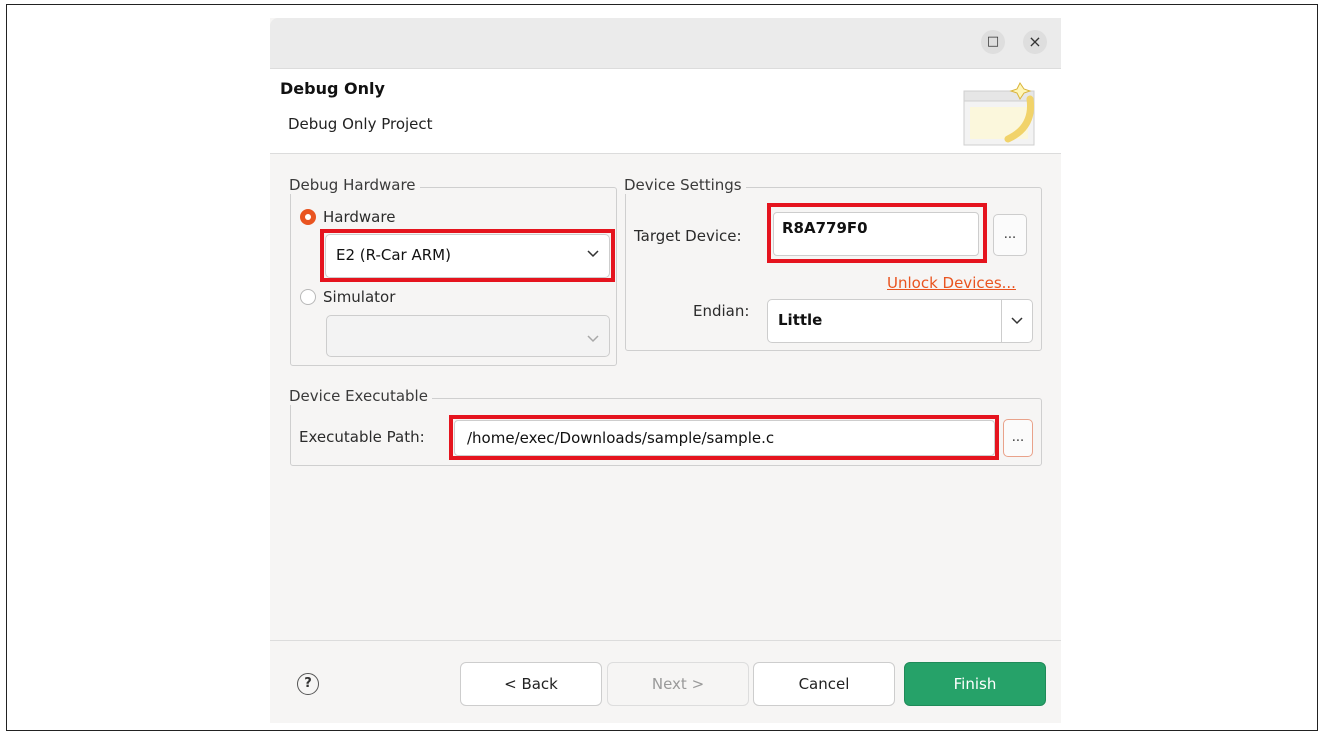 This screenshot has width=1328, height=735. What do you see at coordinates (721, 311) in the screenshot?
I see `endian-label: Endian:` at bounding box center [721, 311].